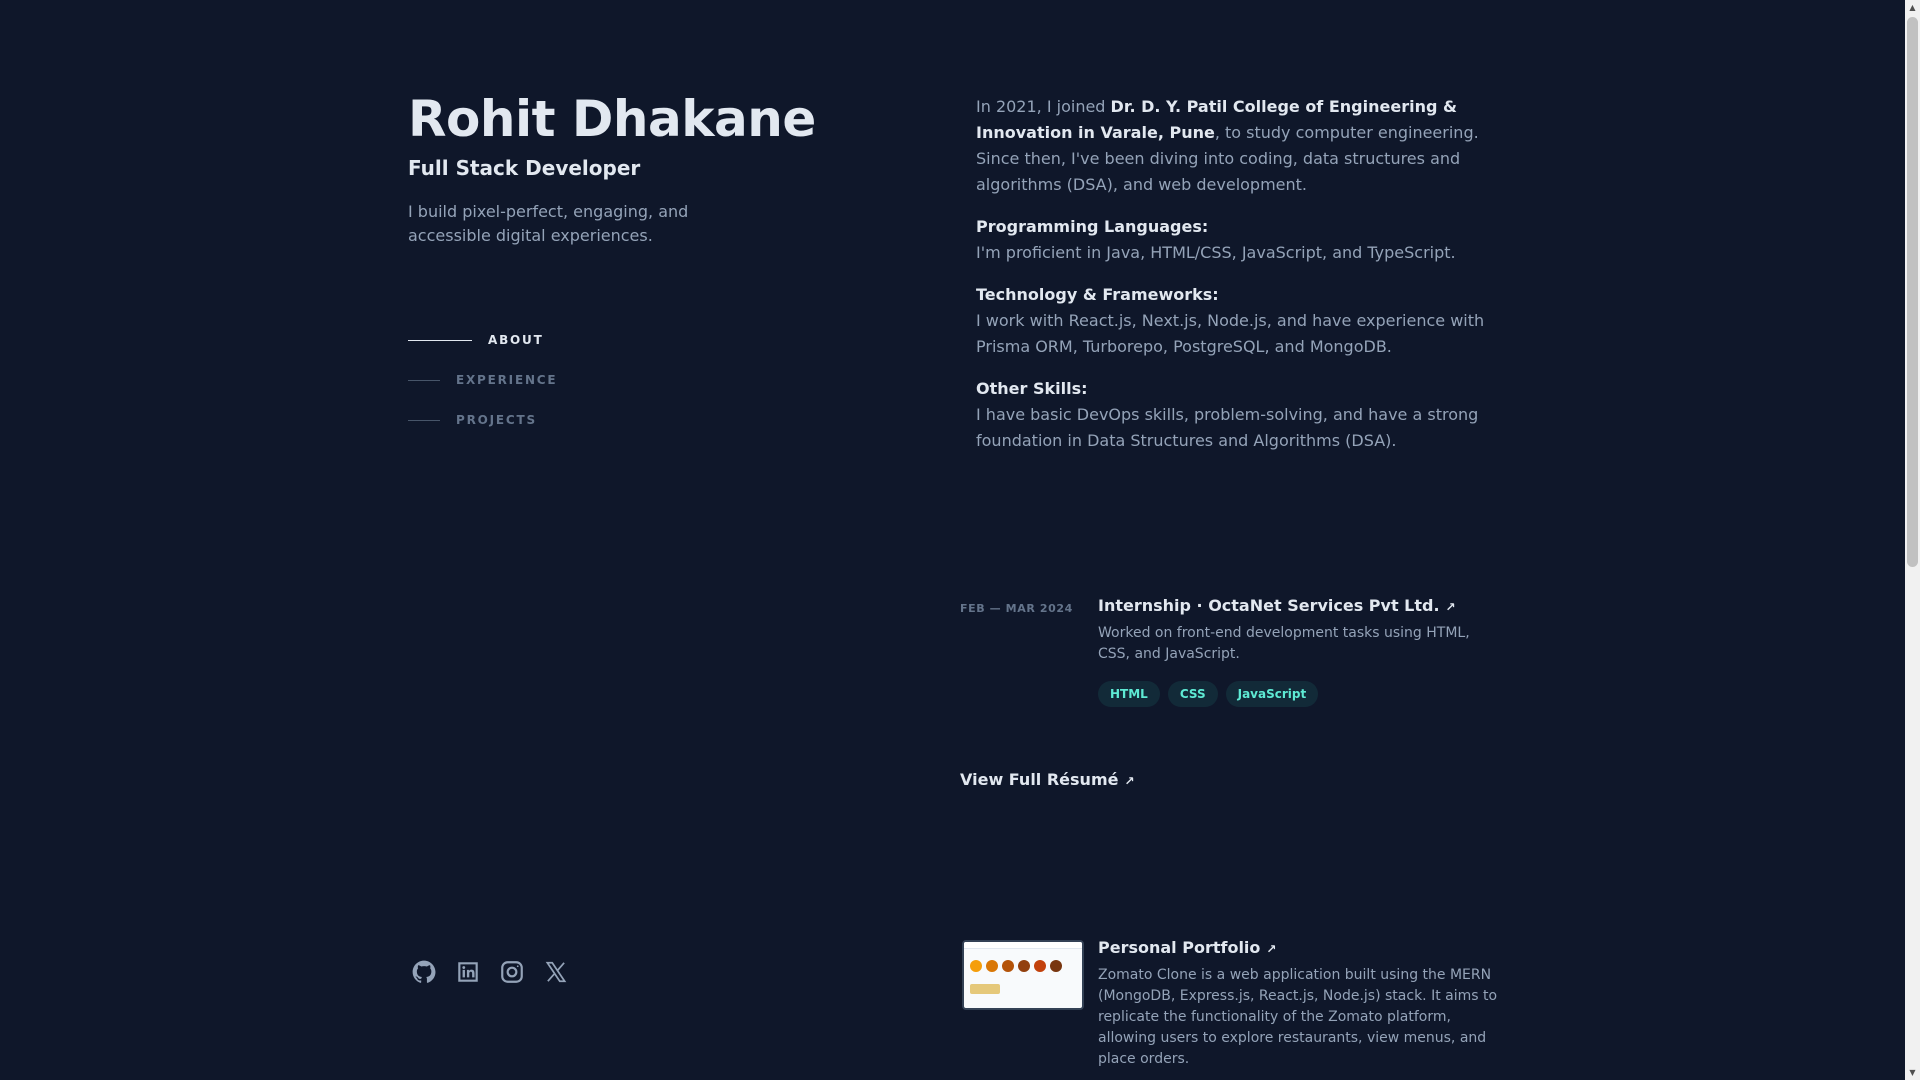  What do you see at coordinates (985, 989) in the screenshot?
I see `thumbnail-banner` at bounding box center [985, 989].